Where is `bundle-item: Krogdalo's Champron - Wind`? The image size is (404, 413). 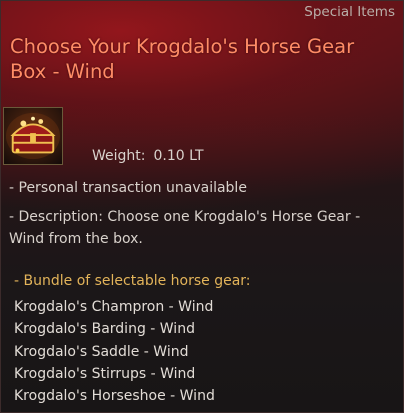 bundle-item: Krogdalo's Champron - Wind is located at coordinates (114, 307).